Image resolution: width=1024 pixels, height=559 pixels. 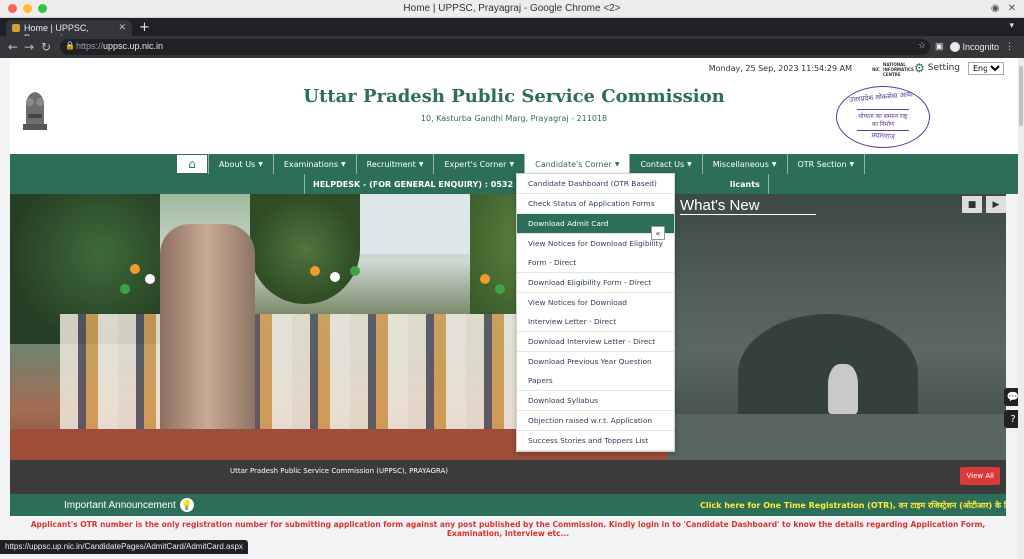 I want to click on seal-top-text: उत्तरप्रदेश लोकसेवा आयोग, so click(x=883, y=97).